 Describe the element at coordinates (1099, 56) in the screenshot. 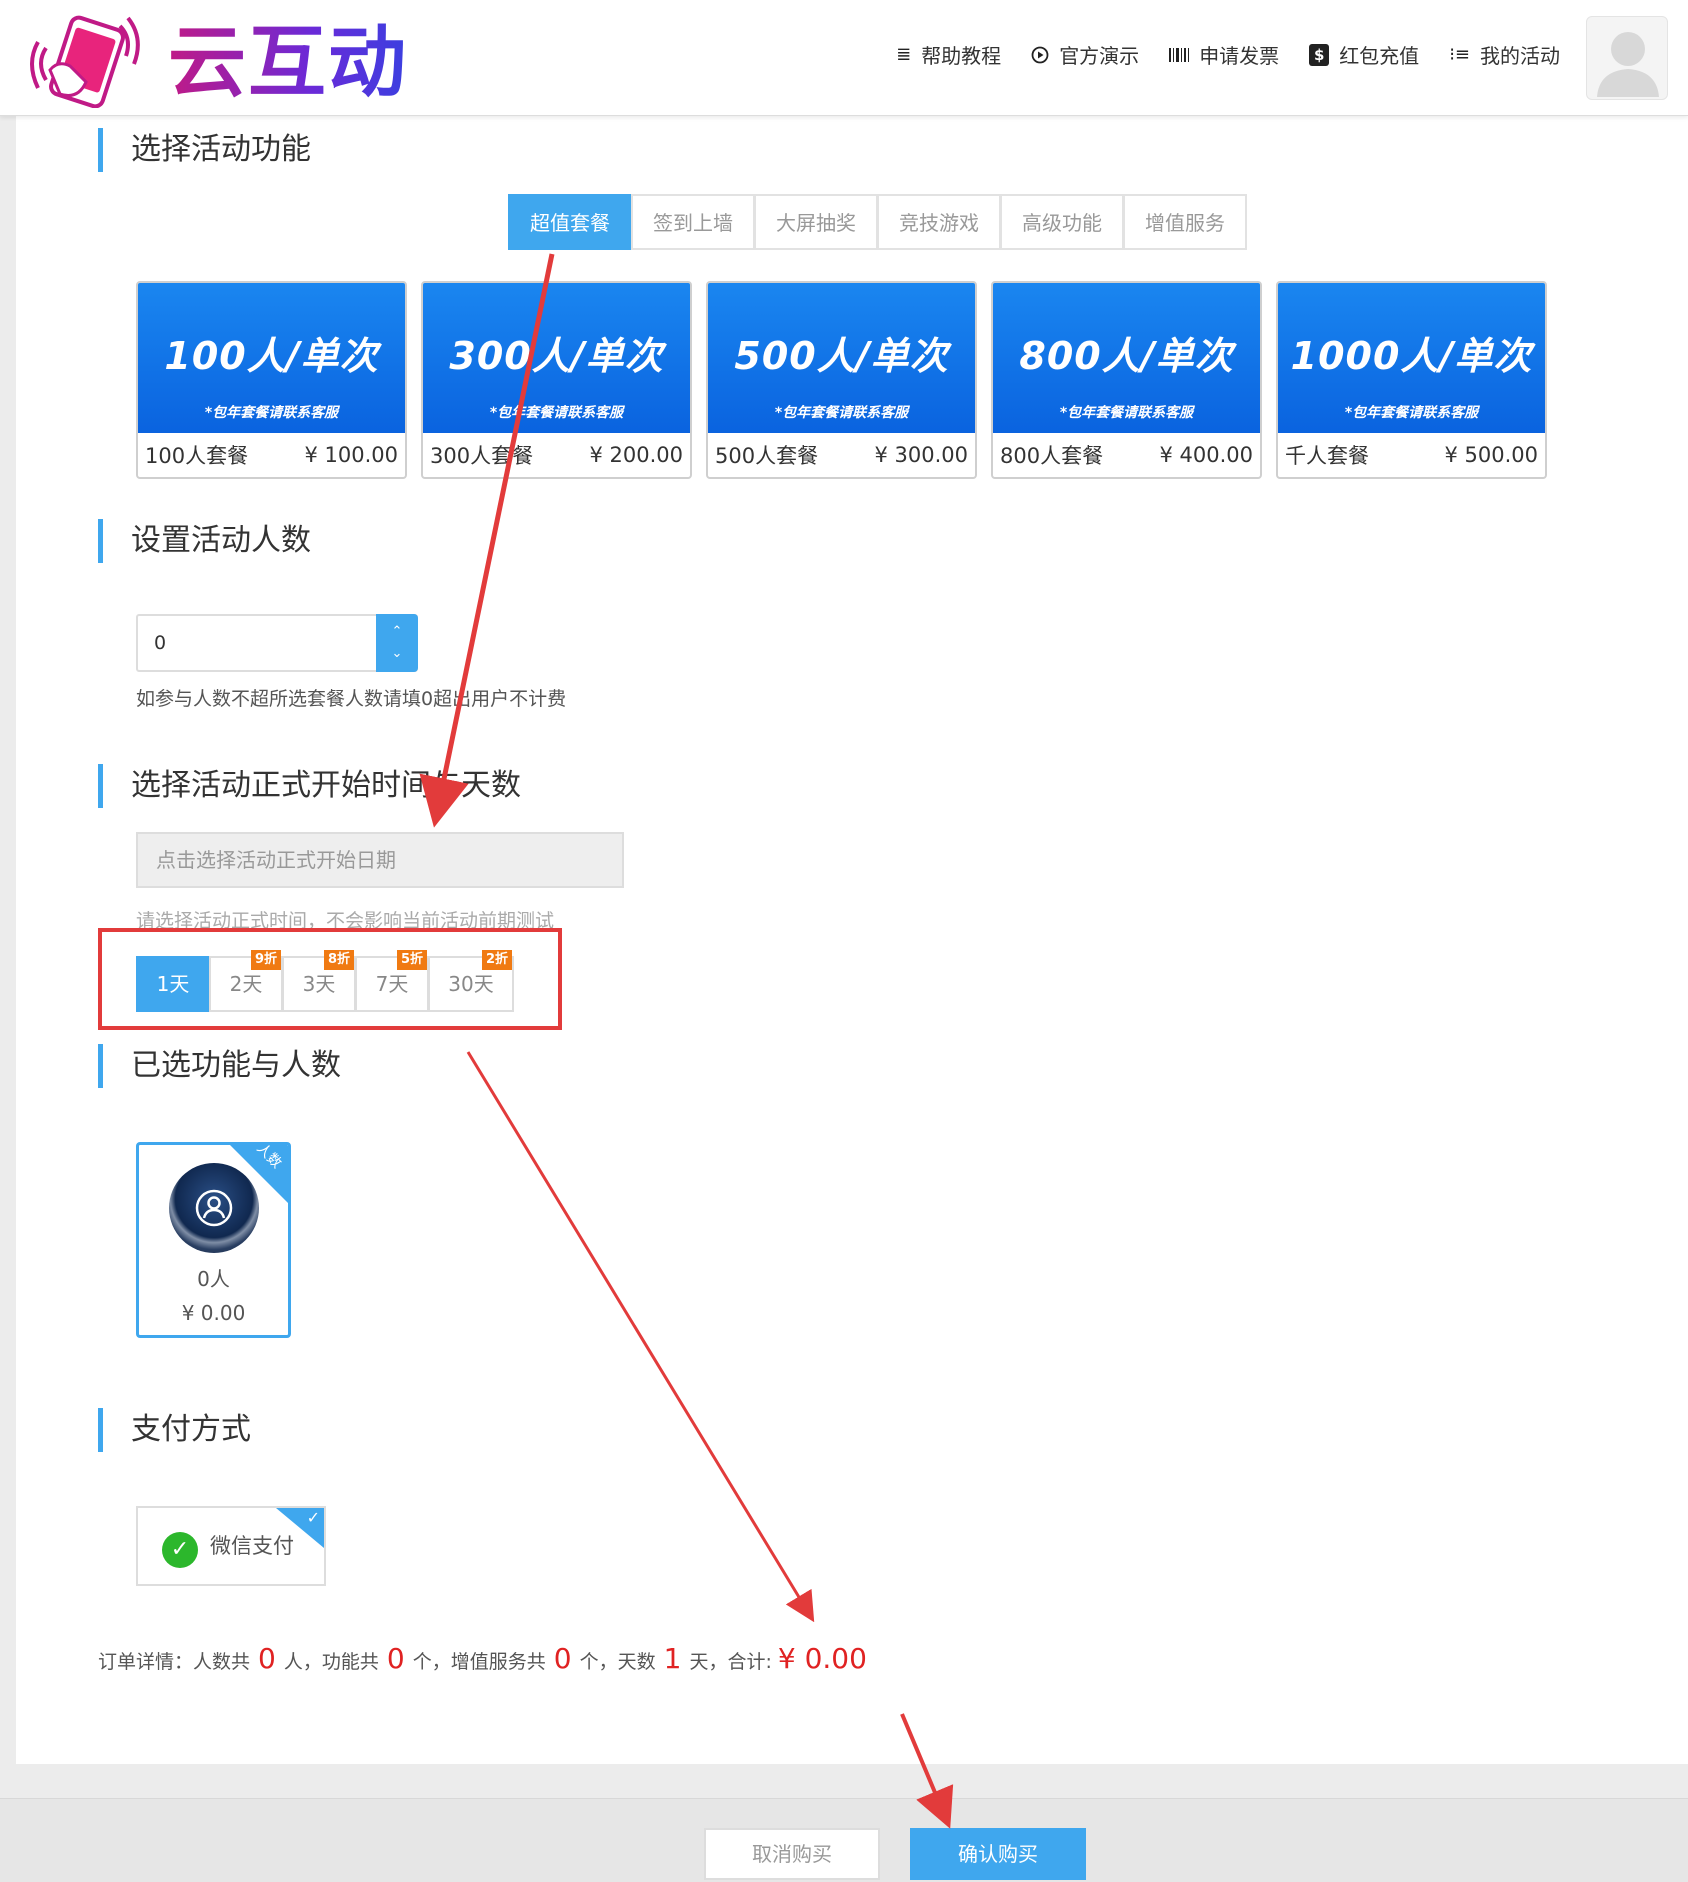

I see `nav-demo-label: 官方演示` at that location.